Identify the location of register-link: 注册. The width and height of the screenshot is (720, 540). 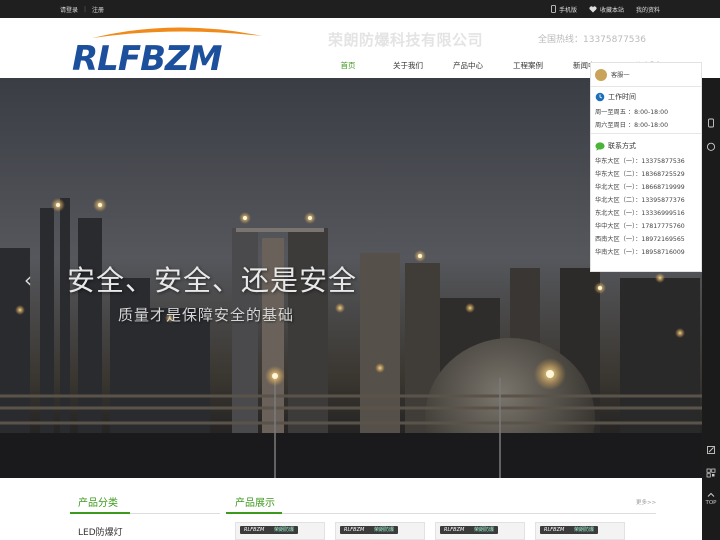
(98, 9).